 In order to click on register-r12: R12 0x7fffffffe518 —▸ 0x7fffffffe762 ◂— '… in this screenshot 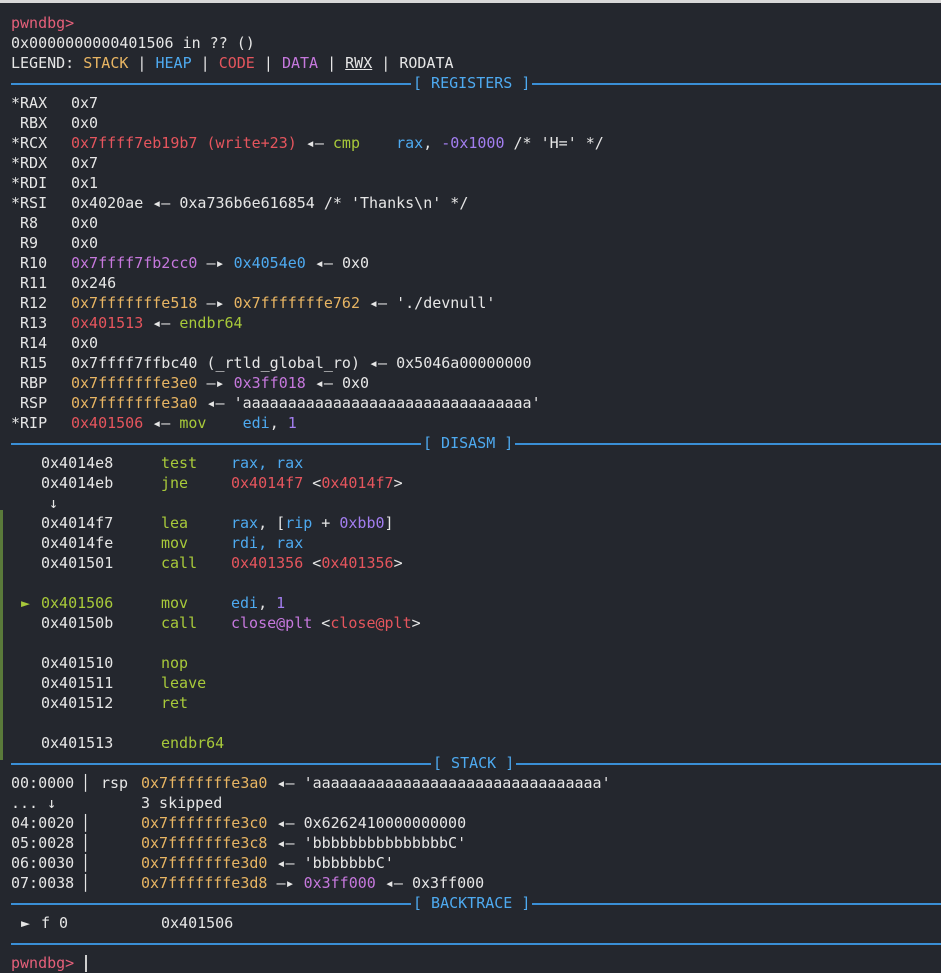, I will do `click(253, 303)`.